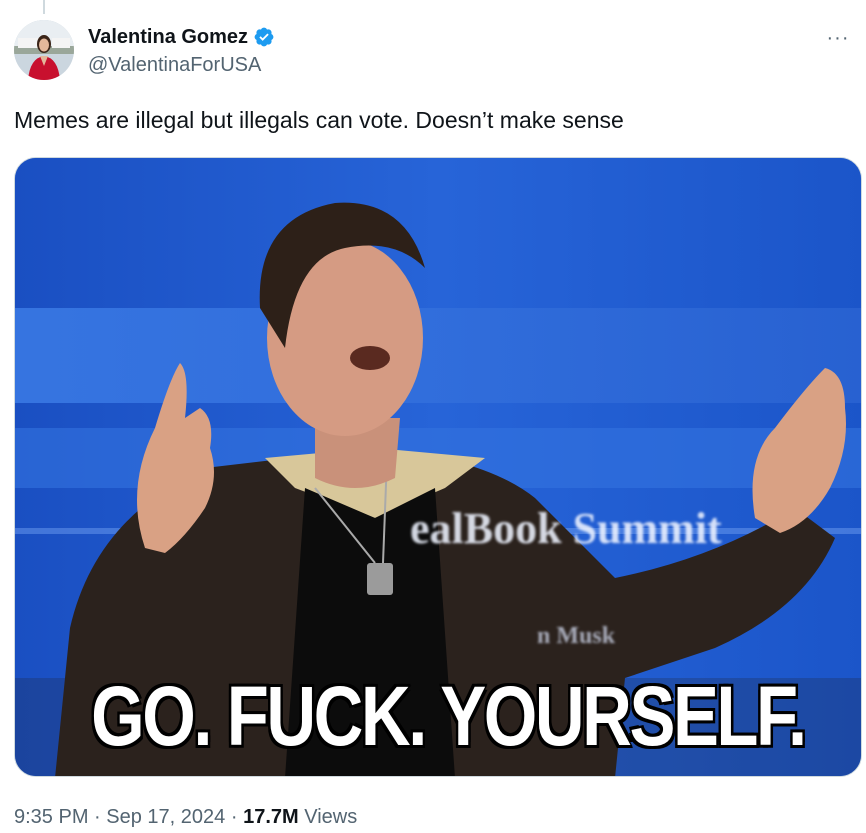 This screenshot has width=866, height=833. What do you see at coordinates (168, 37) in the screenshot?
I see `display-name-text: Valentina Gomez` at bounding box center [168, 37].